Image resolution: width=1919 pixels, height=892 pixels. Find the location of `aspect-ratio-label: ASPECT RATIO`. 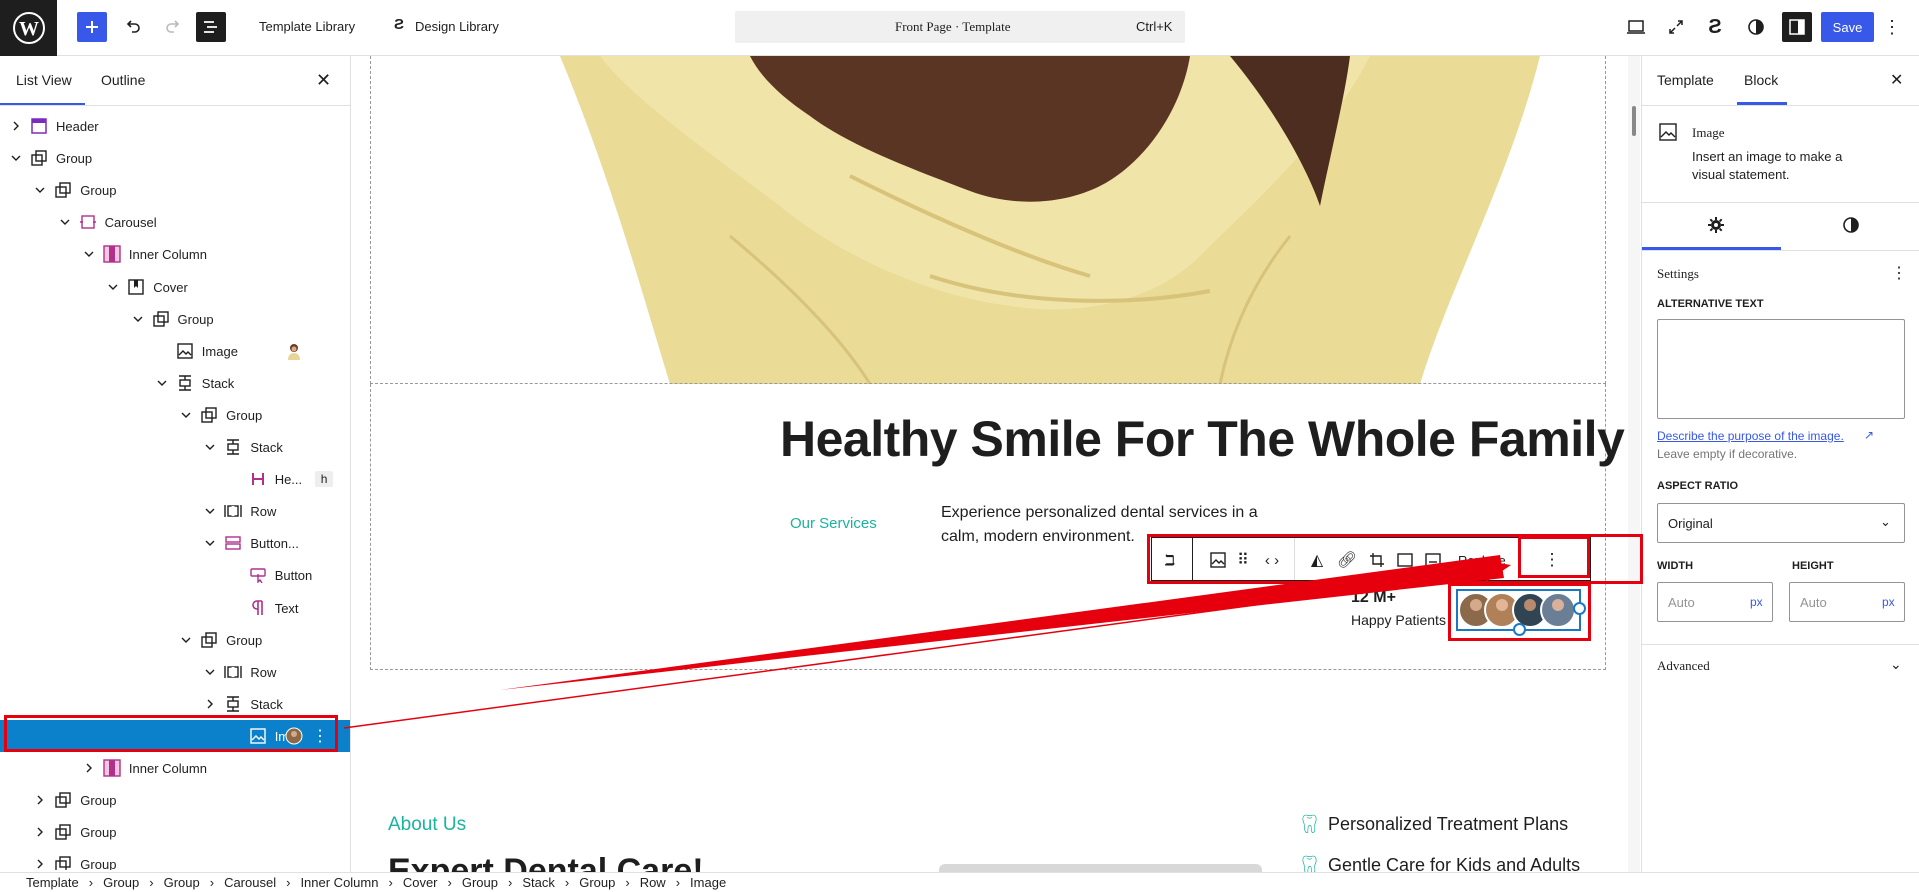

aspect-ratio-label: ASPECT RATIO is located at coordinates (1698, 486).